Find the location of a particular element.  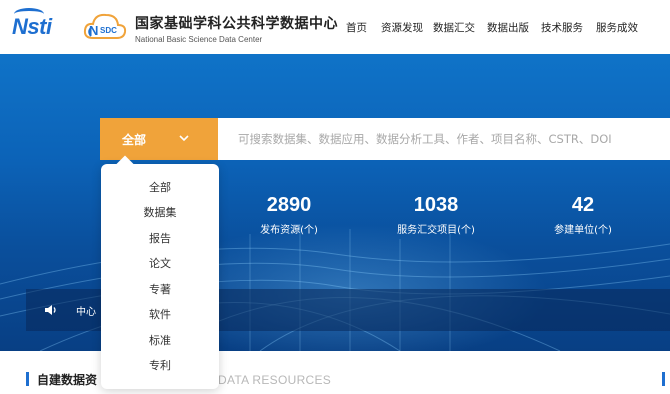

speaker-icon is located at coordinates (50, 310).